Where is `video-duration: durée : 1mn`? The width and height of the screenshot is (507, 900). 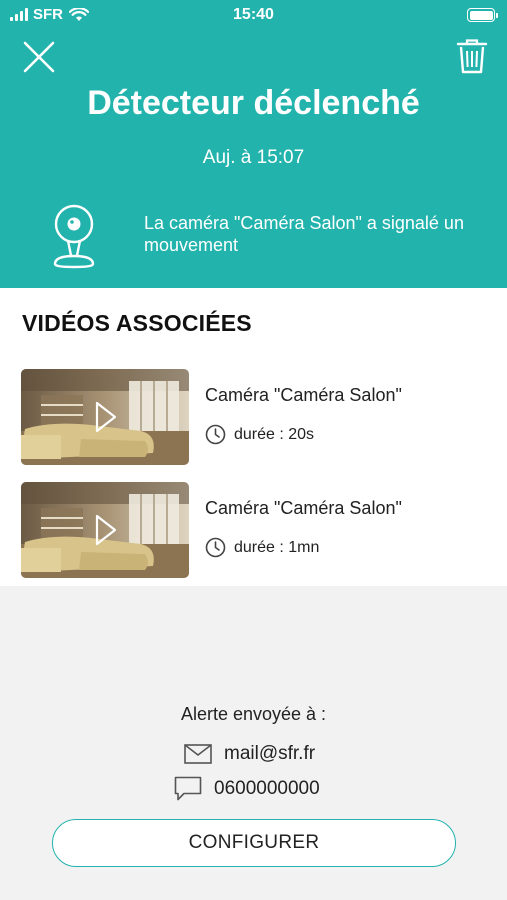 video-duration: durée : 1mn is located at coordinates (262, 547).